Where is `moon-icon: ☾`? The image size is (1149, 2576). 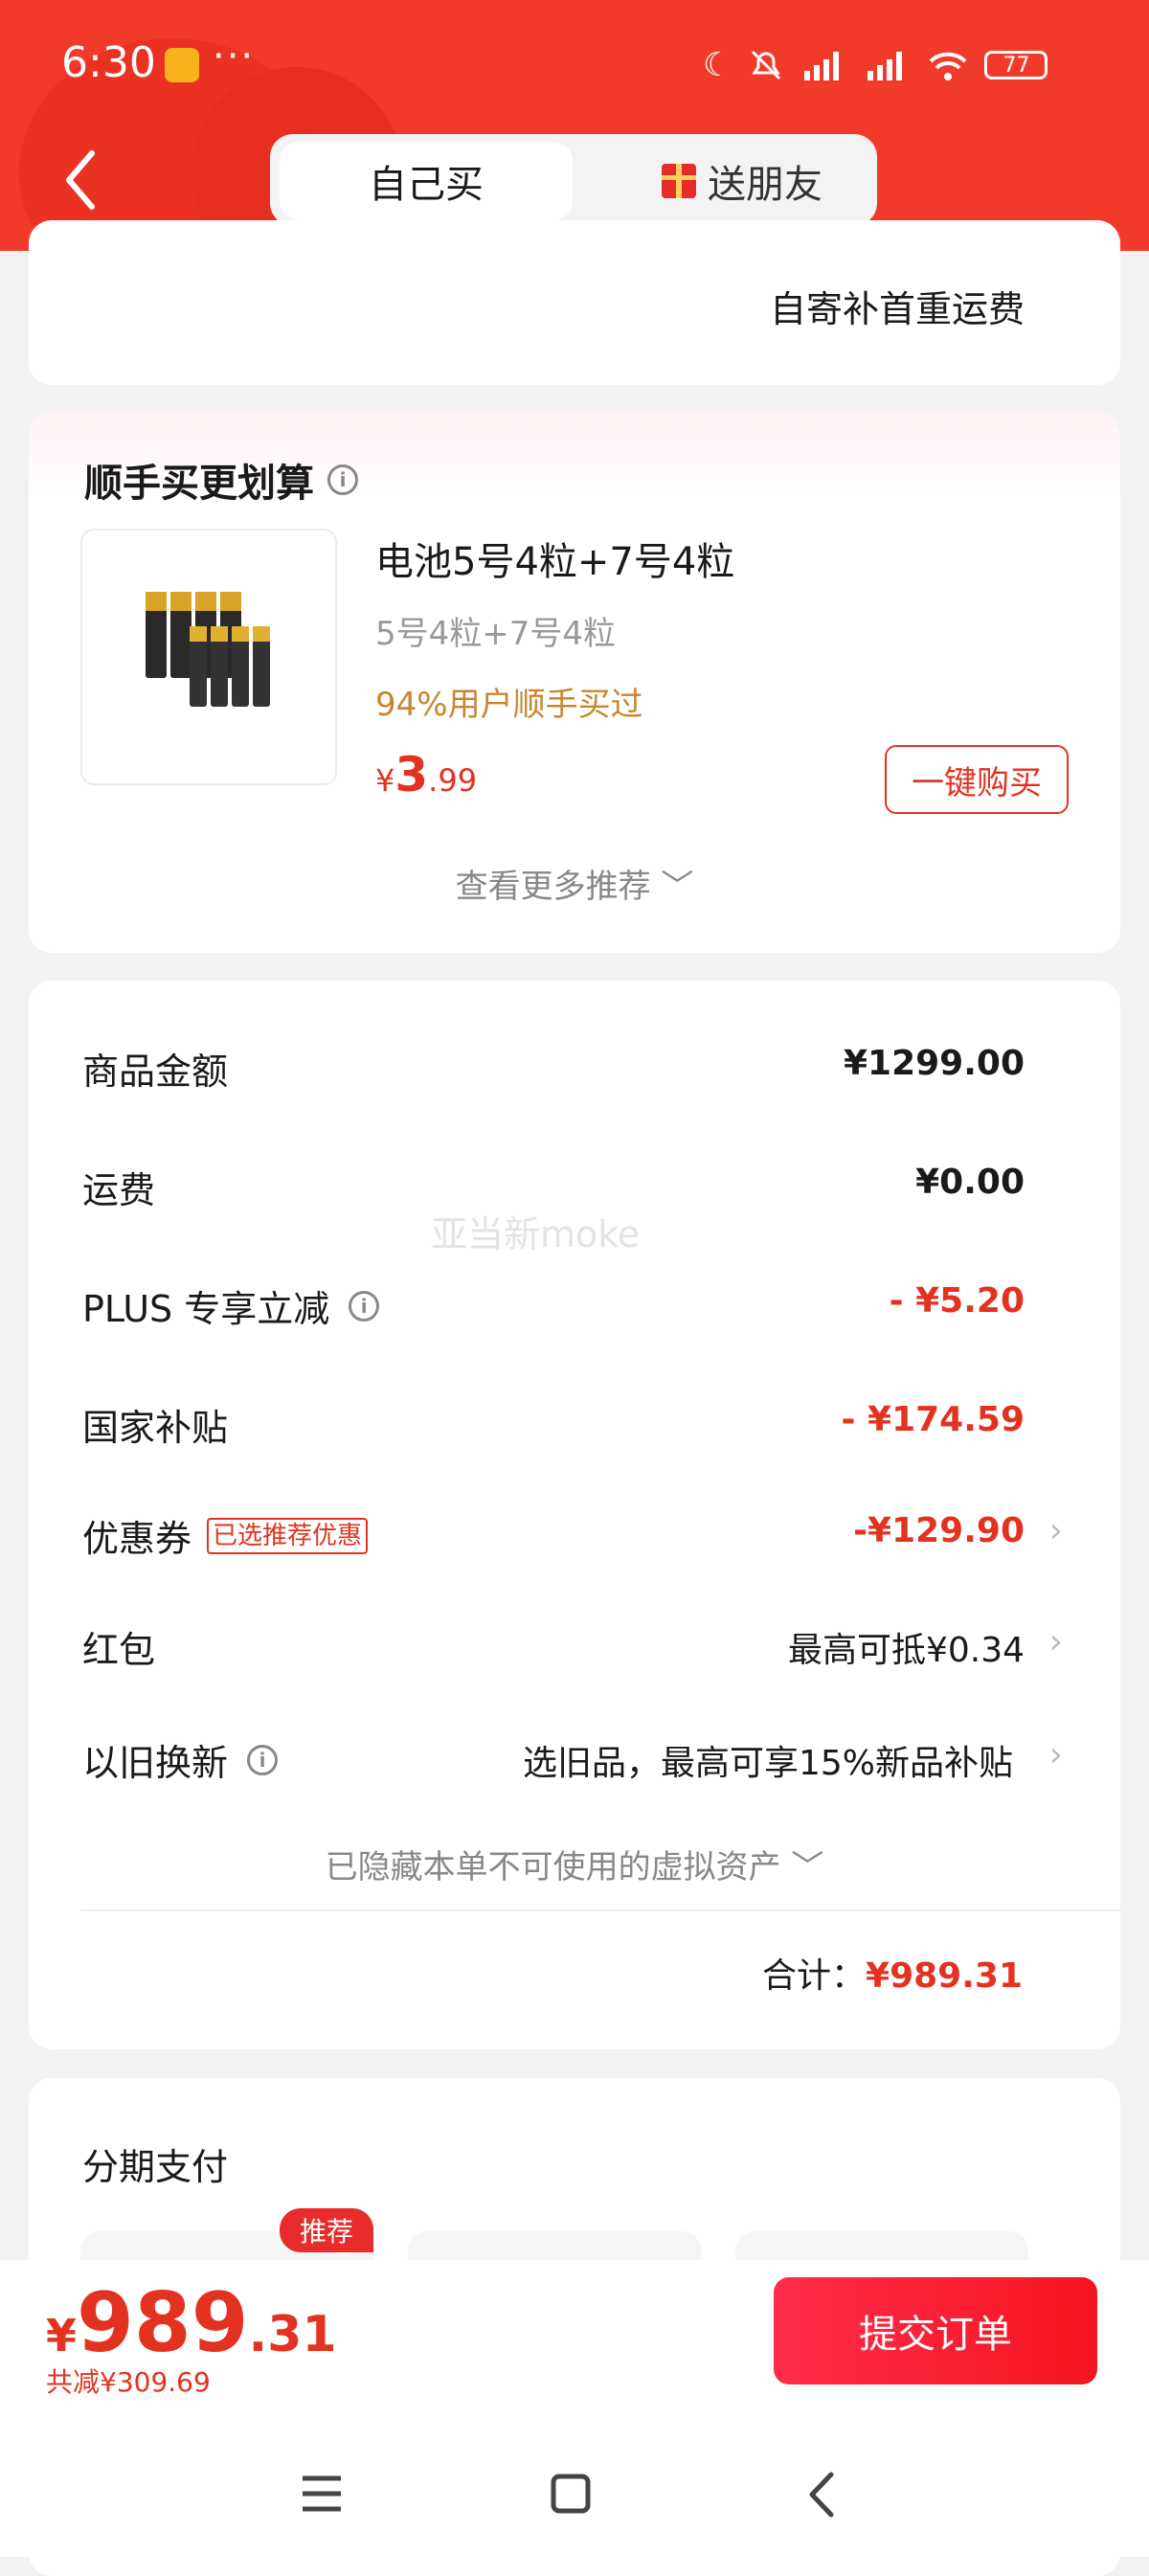
moon-icon: ☾ is located at coordinates (717, 65).